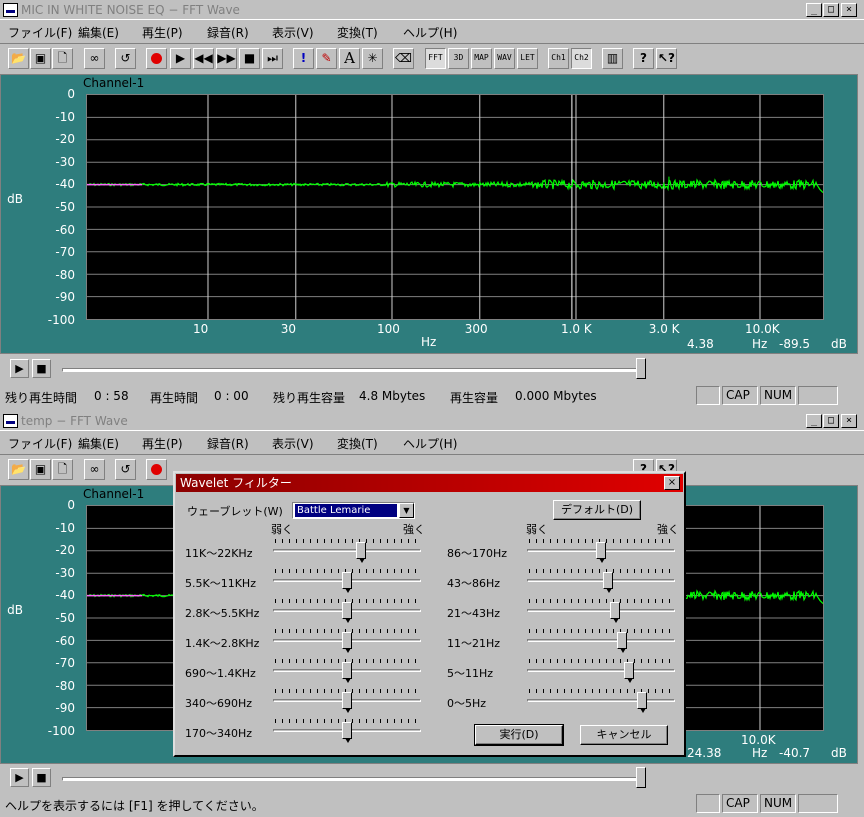 The height and width of the screenshot is (817, 864). Describe the element at coordinates (624, 735) in the screenshot. I see `cancel-button: キャンセル` at that location.